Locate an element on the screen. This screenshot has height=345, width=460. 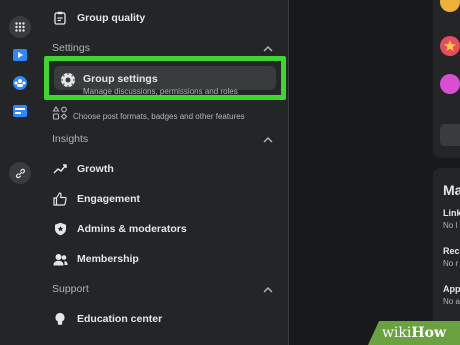
sidebar-item-membership: Membership is located at coordinates (164, 259).